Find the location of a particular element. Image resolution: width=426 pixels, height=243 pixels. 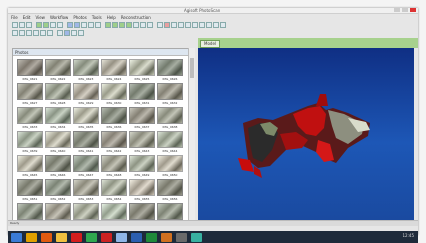

photo-thumbnail: IMG_9623 is located at coordinates (86, 70).